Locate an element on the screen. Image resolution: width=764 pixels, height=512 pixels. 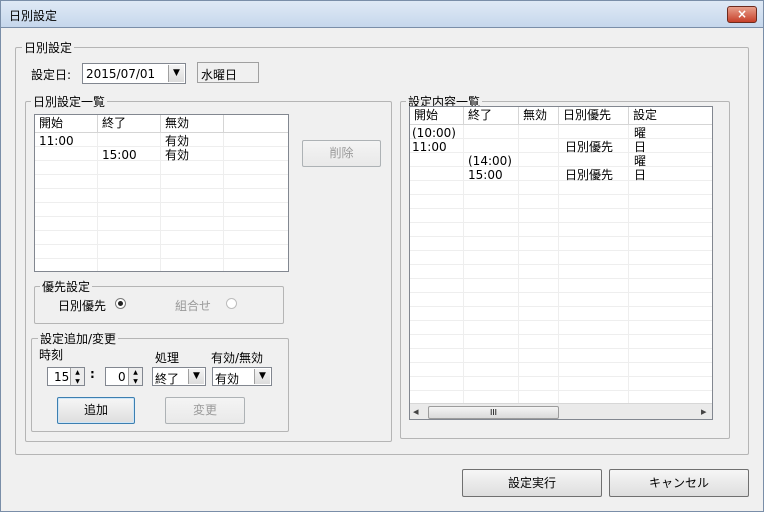
process-dropdown: 終了 ▼ is located at coordinates (179, 376).